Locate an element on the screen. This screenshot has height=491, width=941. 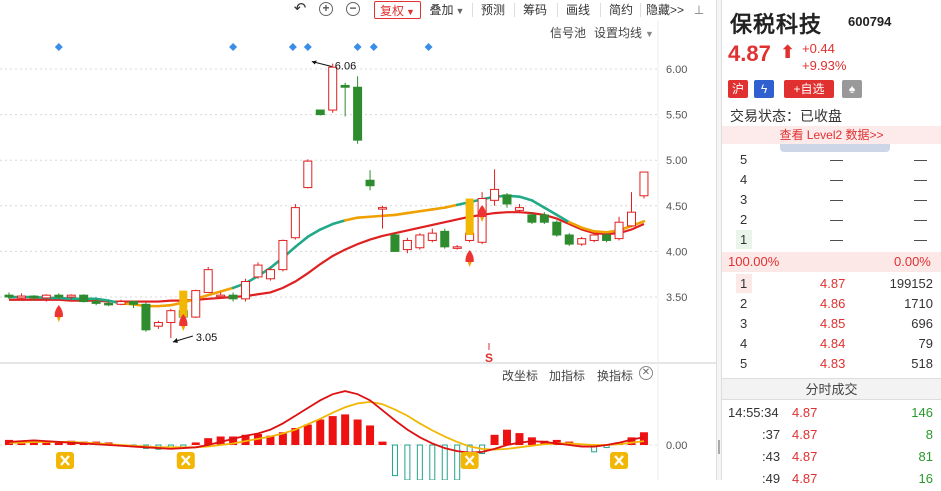
pin-icon: ⊥ is located at coordinates (699, 10).